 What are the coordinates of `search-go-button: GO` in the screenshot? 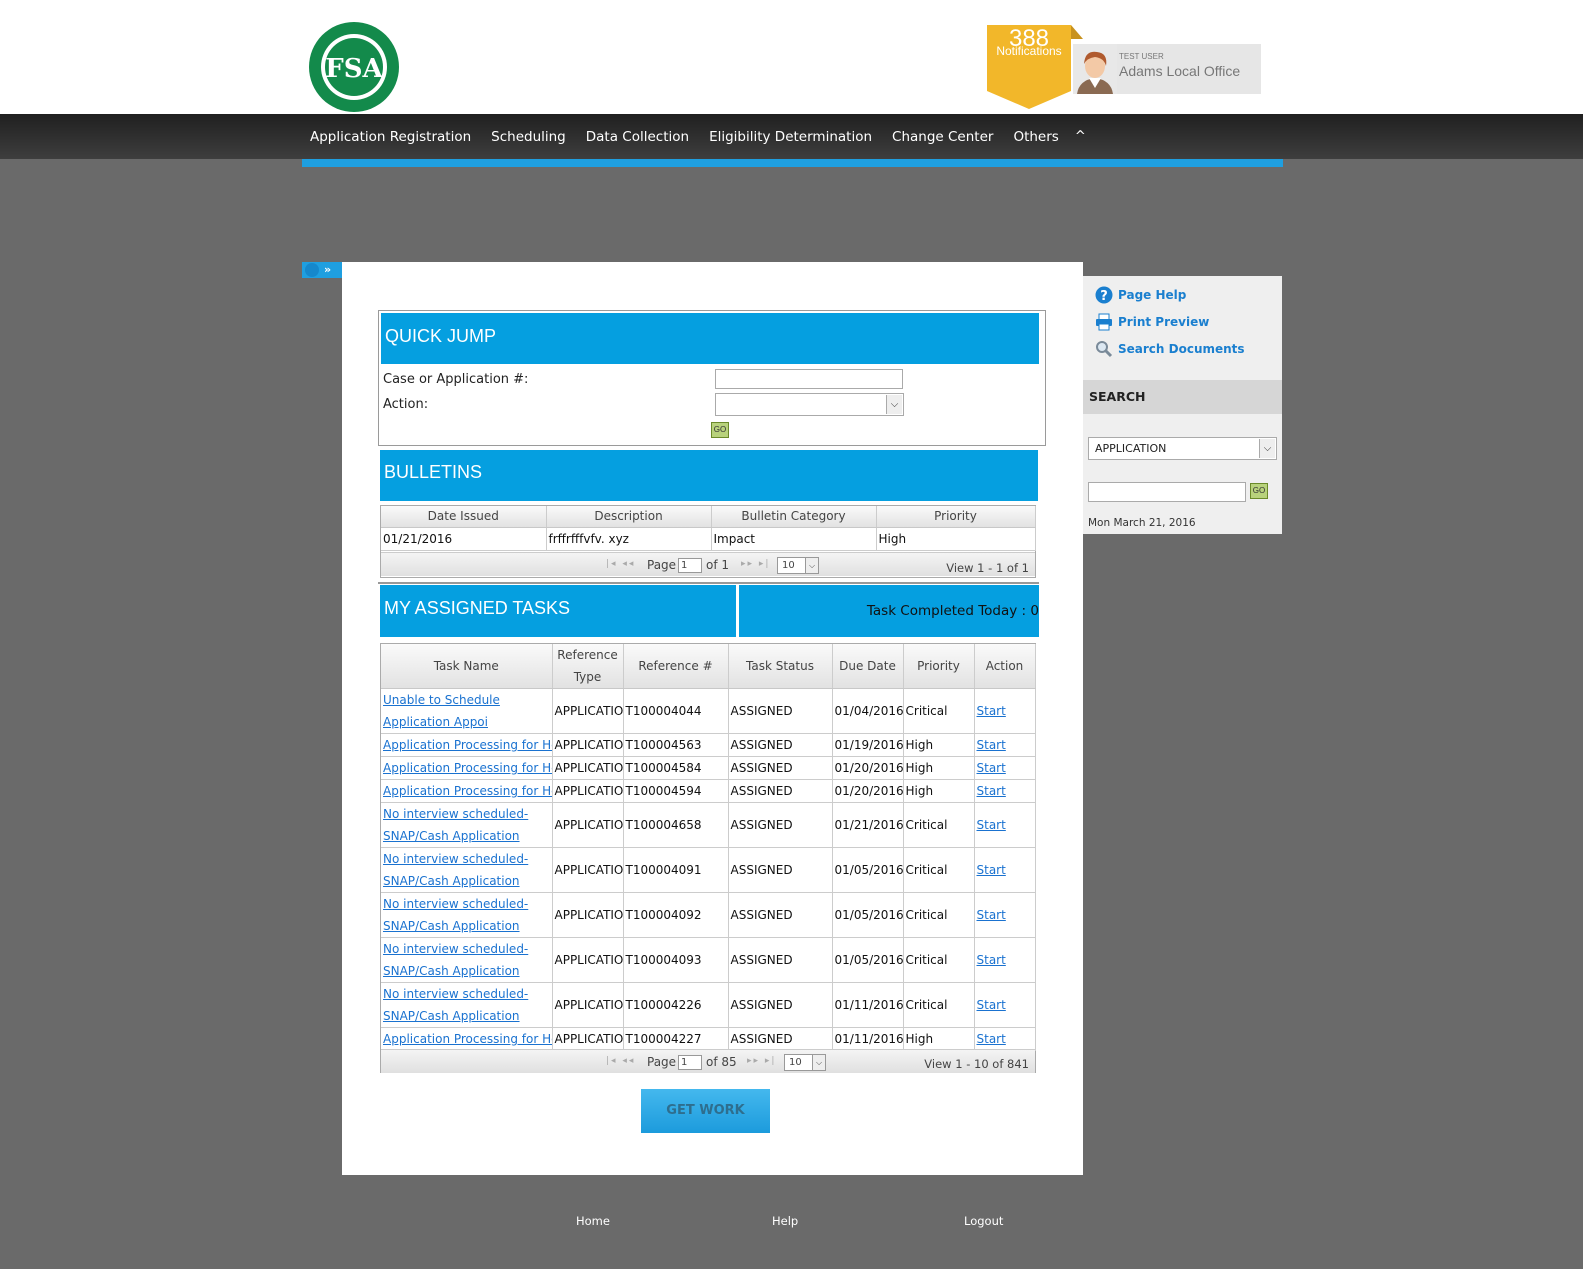 It's located at (1259, 491).